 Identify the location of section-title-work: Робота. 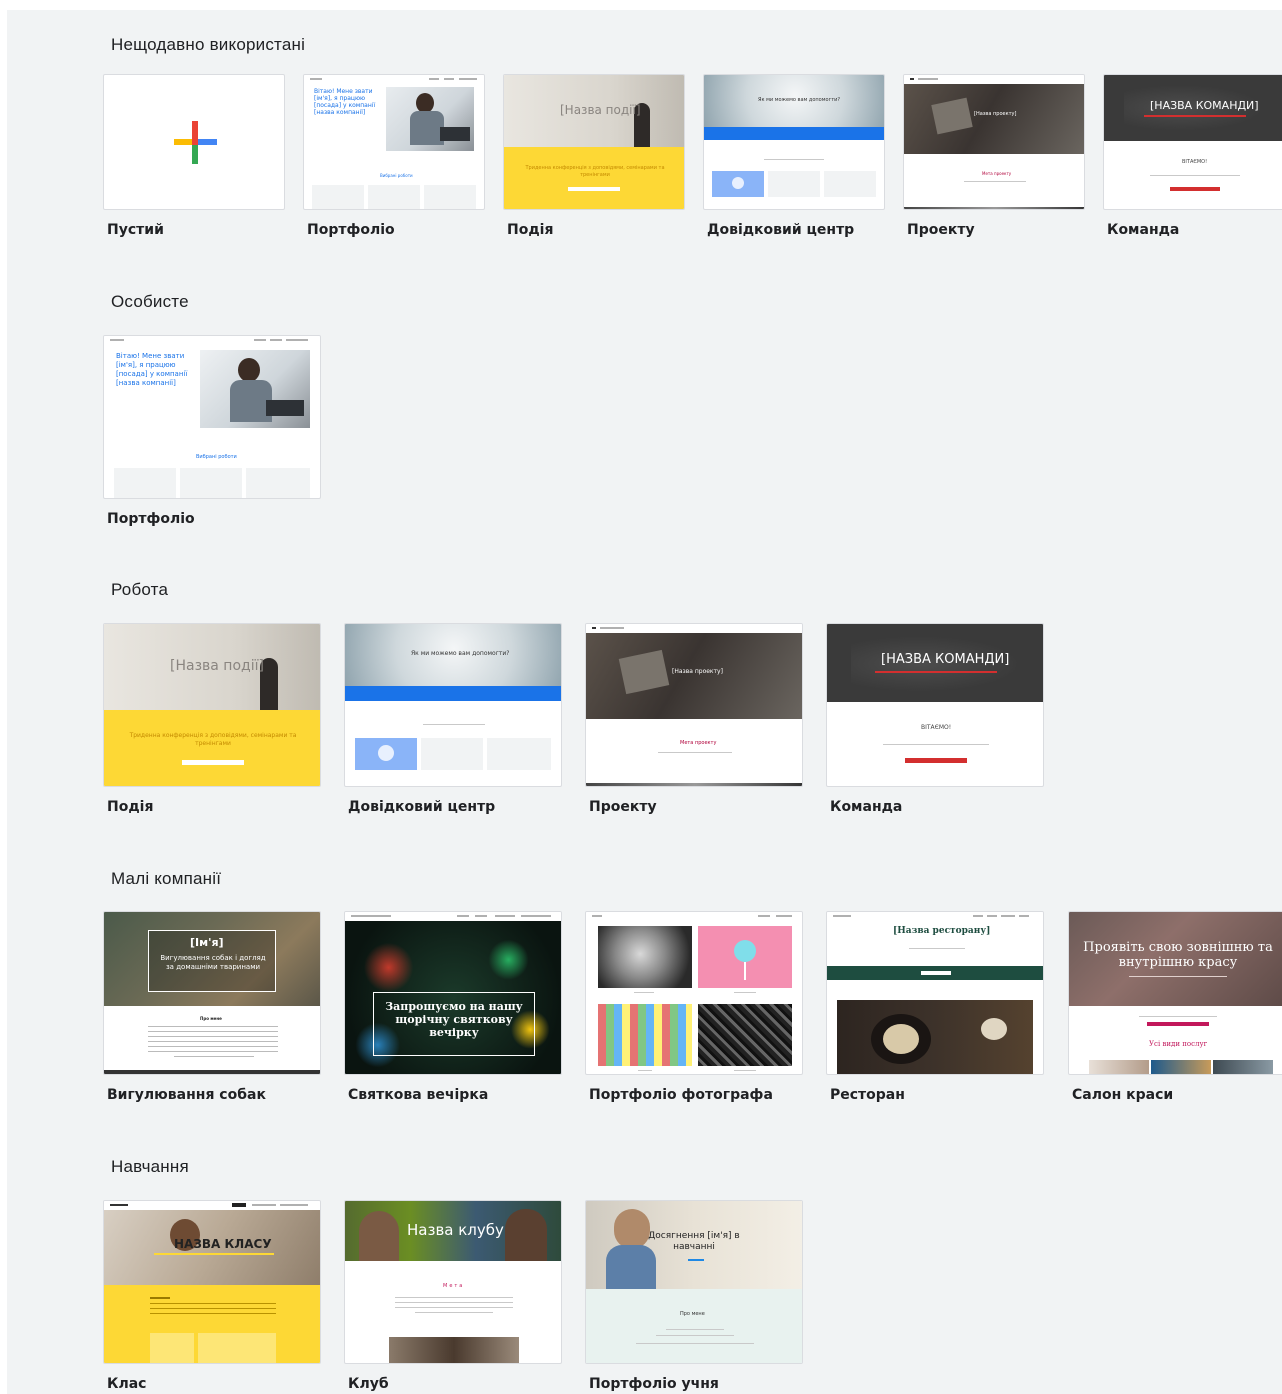
(140, 589).